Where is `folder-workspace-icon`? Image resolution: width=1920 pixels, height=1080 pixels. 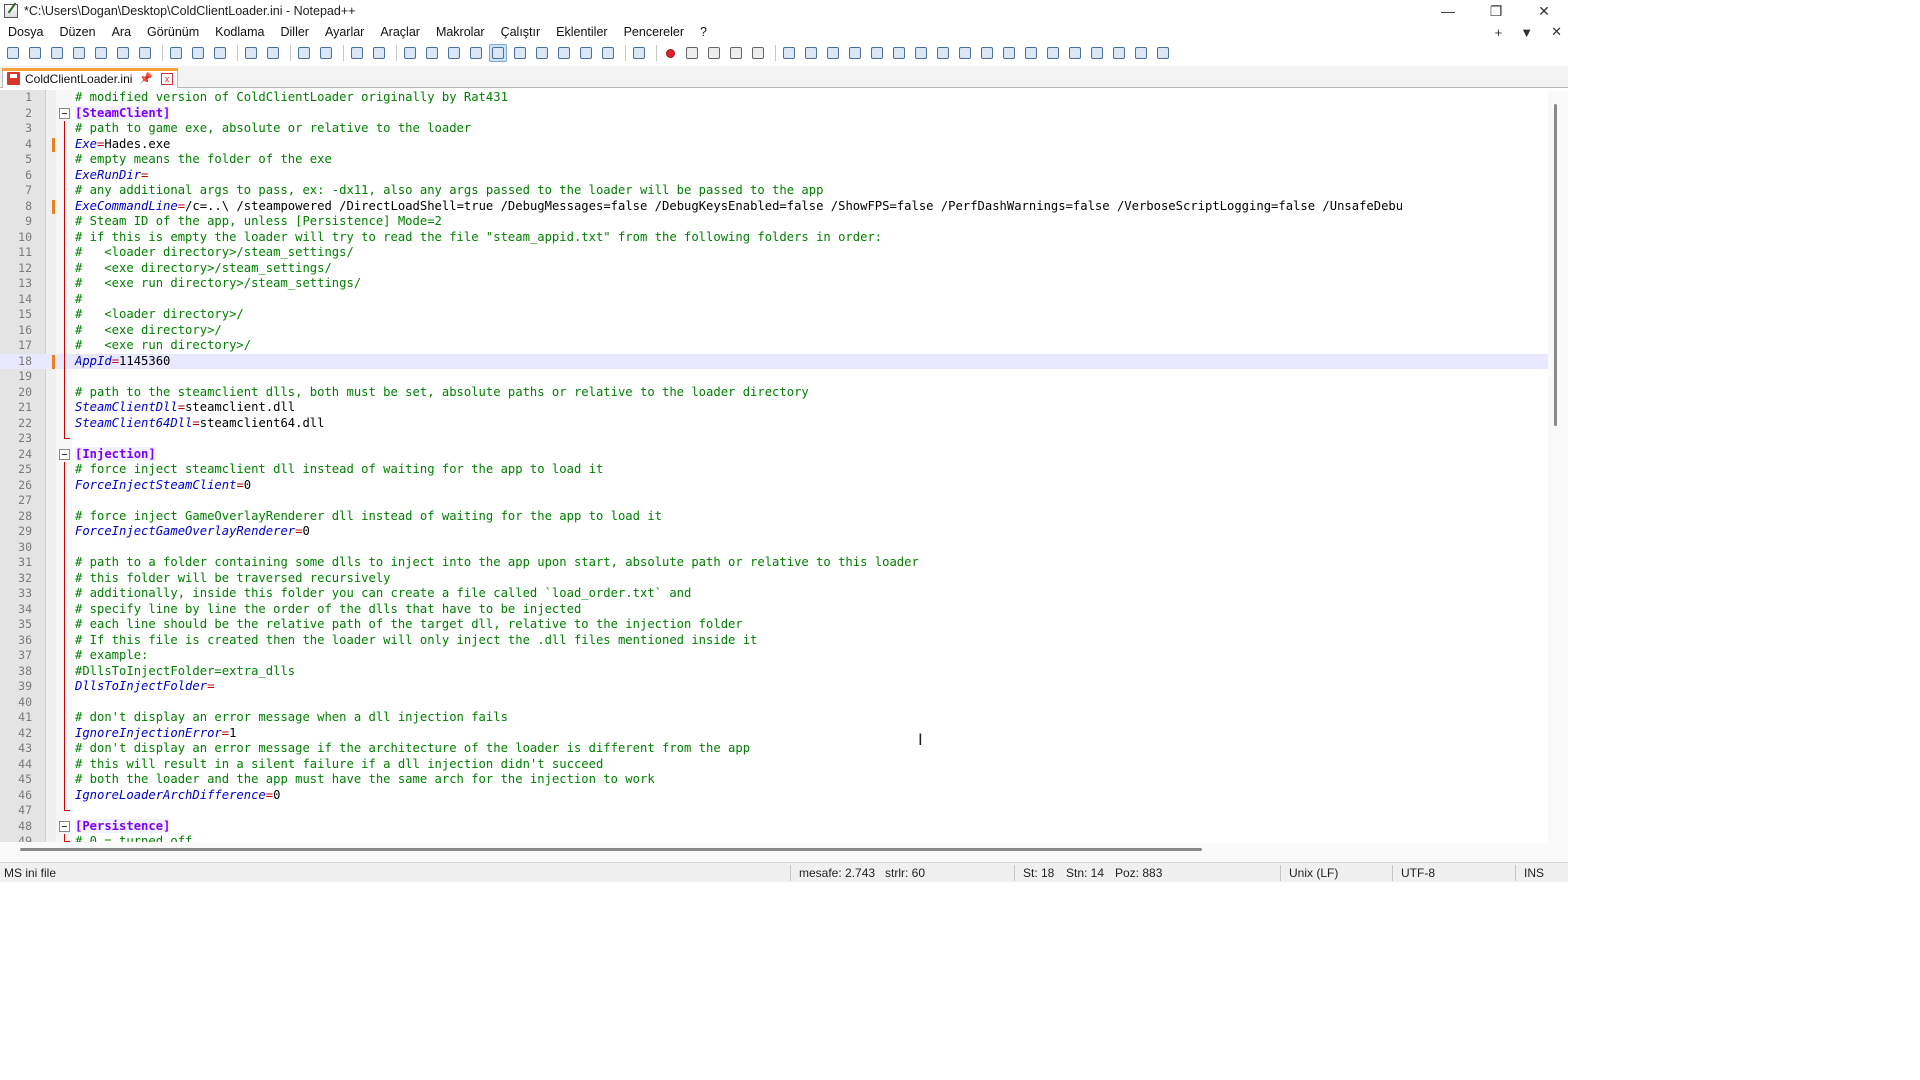
folder-workspace-icon is located at coordinates (608, 53).